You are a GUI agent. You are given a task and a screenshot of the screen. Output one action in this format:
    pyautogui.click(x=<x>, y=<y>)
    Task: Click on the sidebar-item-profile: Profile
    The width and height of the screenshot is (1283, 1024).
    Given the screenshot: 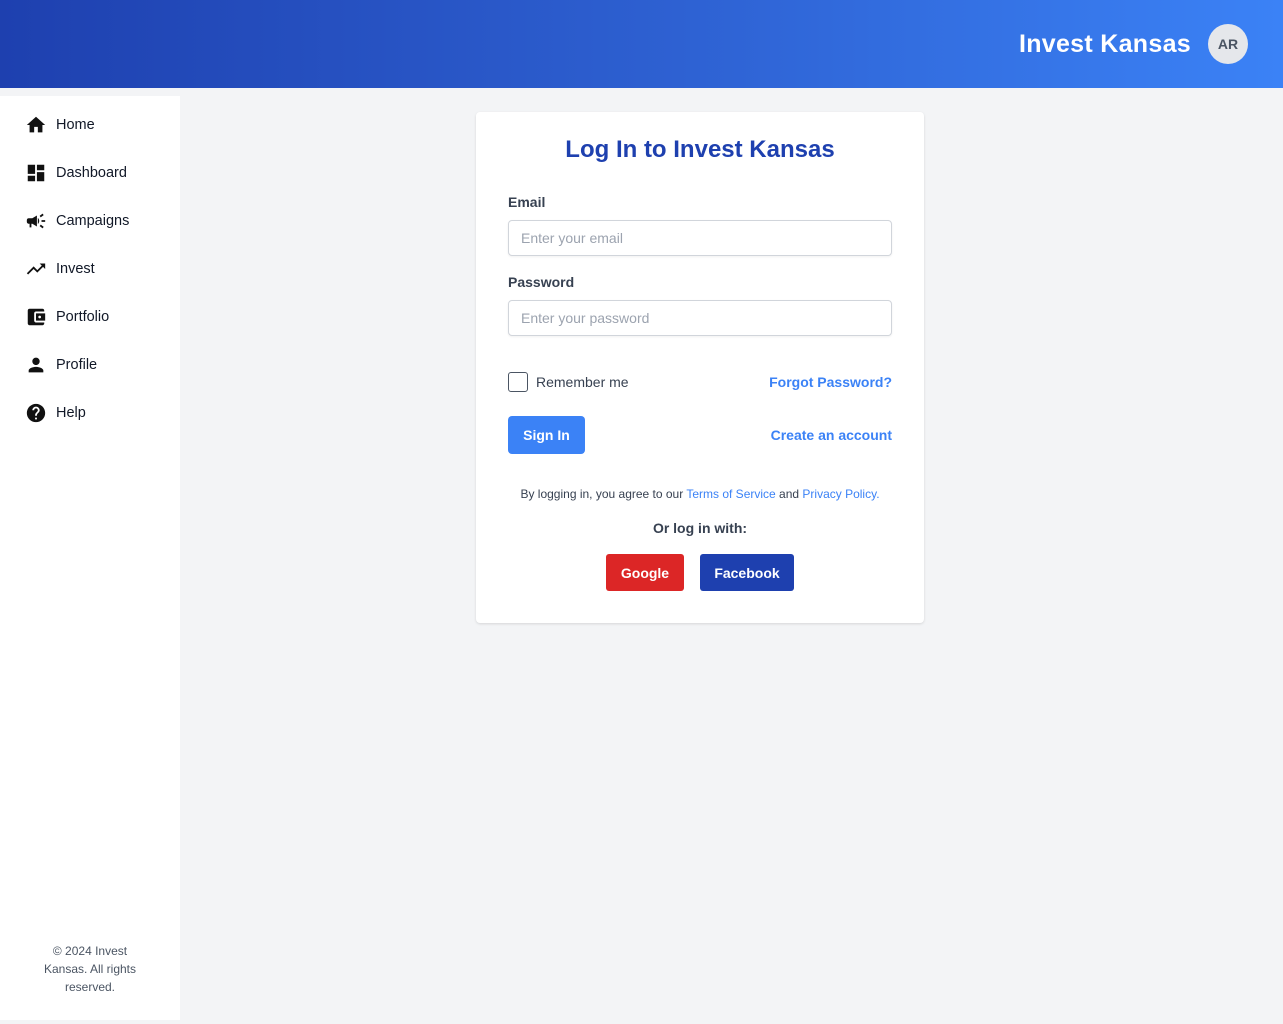 What is the action you would take?
    pyautogui.click(x=90, y=365)
    